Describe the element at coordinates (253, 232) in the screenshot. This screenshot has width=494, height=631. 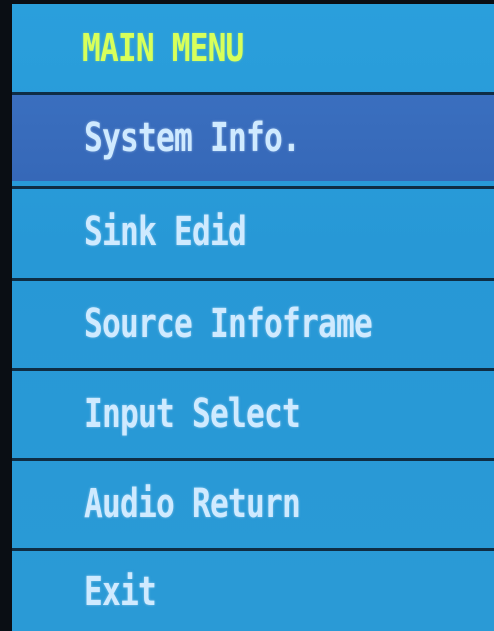
I see `menu-item-sink-edid: Sink Edid` at that location.